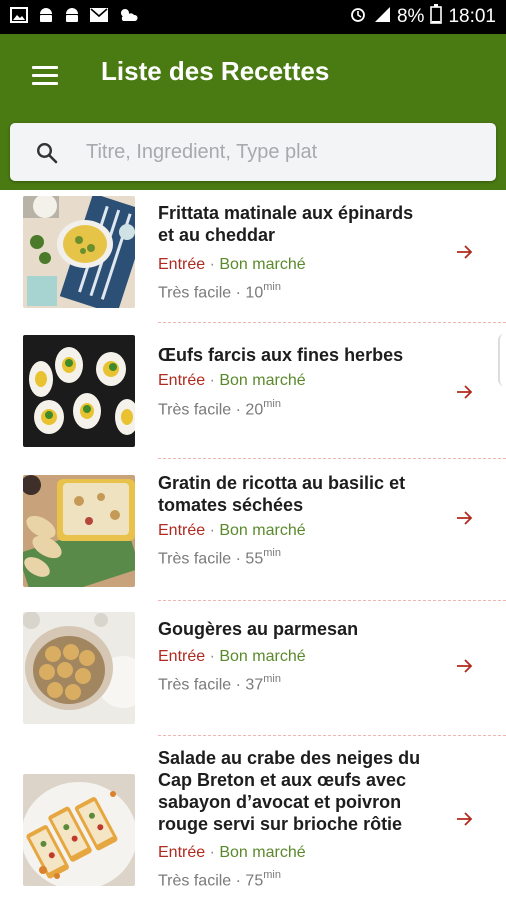 This screenshot has width=506, height=900. Describe the element at coordinates (281, 355) in the screenshot. I see `recipe-title-line: Œufs farcis aux fines herbes` at that location.